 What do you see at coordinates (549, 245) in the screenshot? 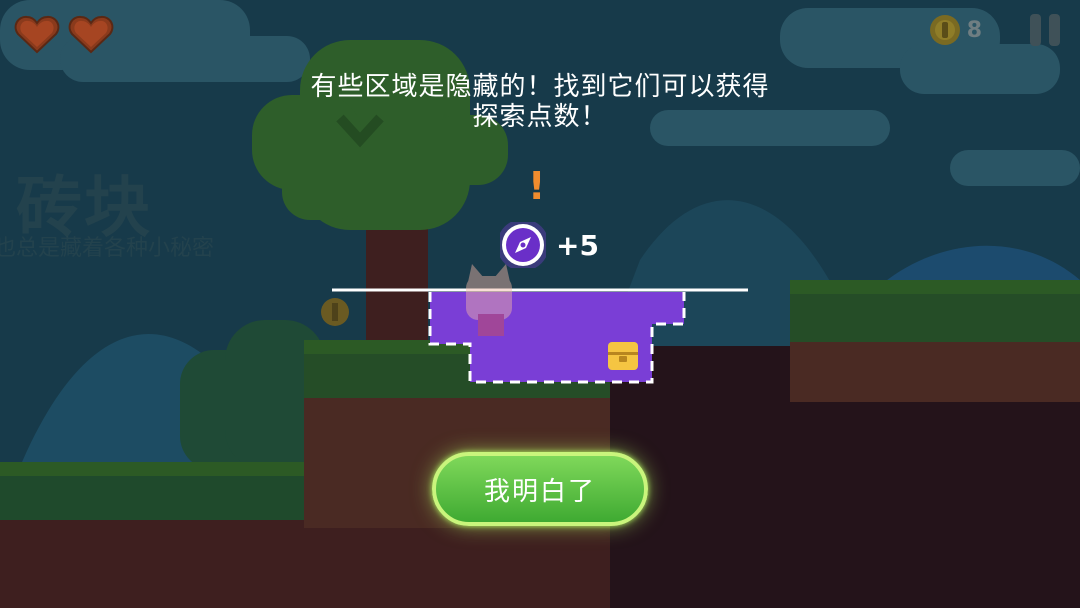
I see `exploration-points-reward: +5` at bounding box center [549, 245].